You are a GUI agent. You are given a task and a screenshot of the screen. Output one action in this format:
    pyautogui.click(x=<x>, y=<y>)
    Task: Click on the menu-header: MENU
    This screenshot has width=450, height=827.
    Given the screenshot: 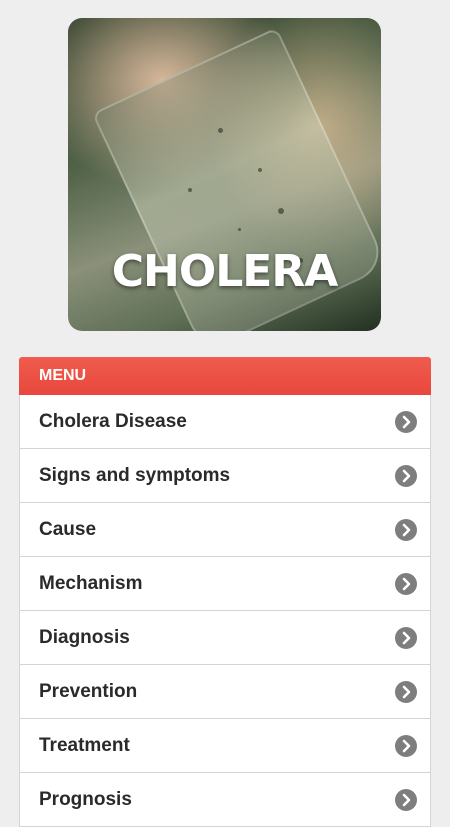 What is the action you would take?
    pyautogui.click(x=225, y=376)
    